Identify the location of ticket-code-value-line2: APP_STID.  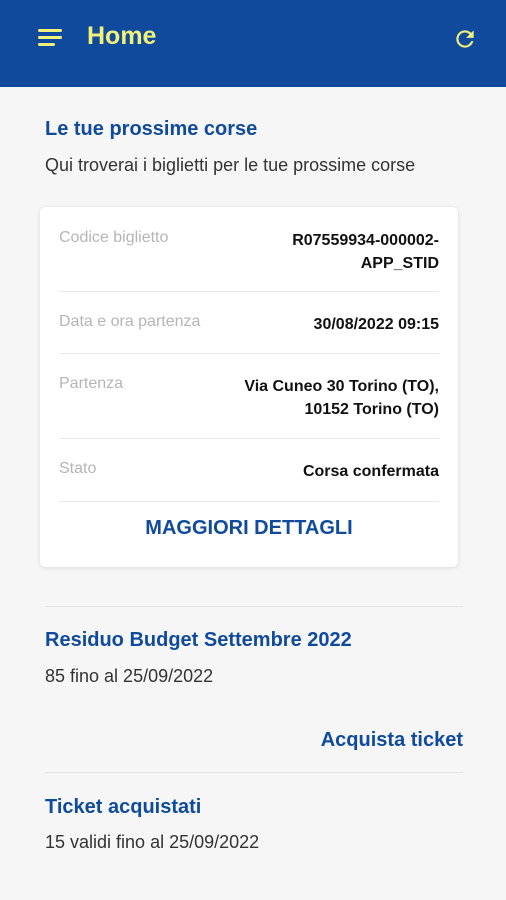
(399, 263).